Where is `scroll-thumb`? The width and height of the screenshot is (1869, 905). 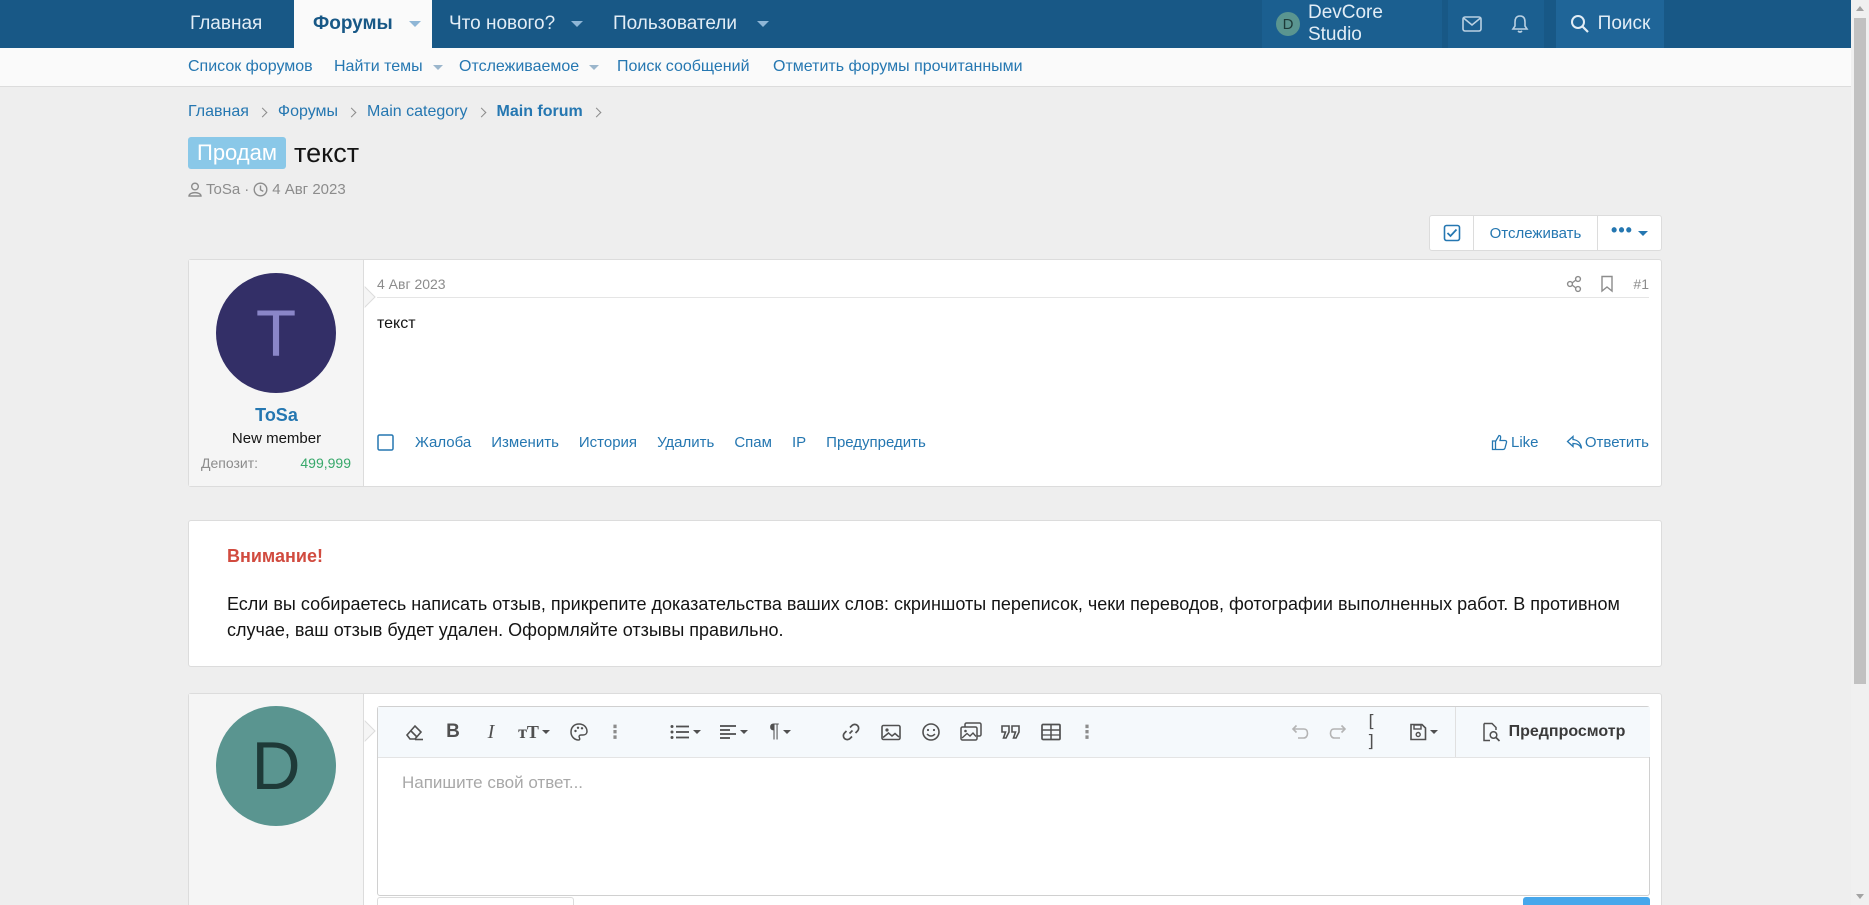
scroll-thumb is located at coordinates (1860, 351).